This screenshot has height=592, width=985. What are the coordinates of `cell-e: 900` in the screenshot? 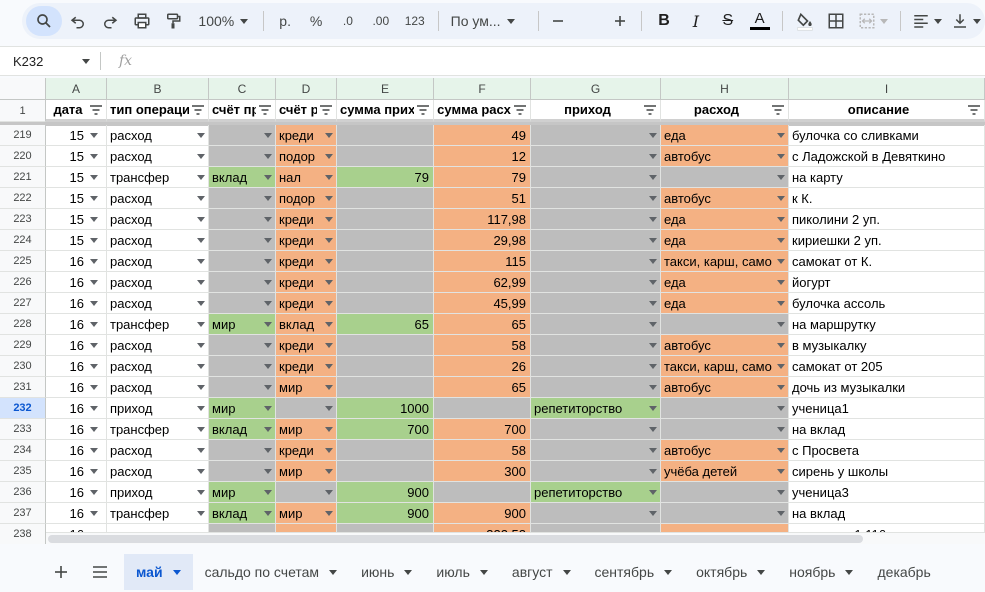 It's located at (385, 492).